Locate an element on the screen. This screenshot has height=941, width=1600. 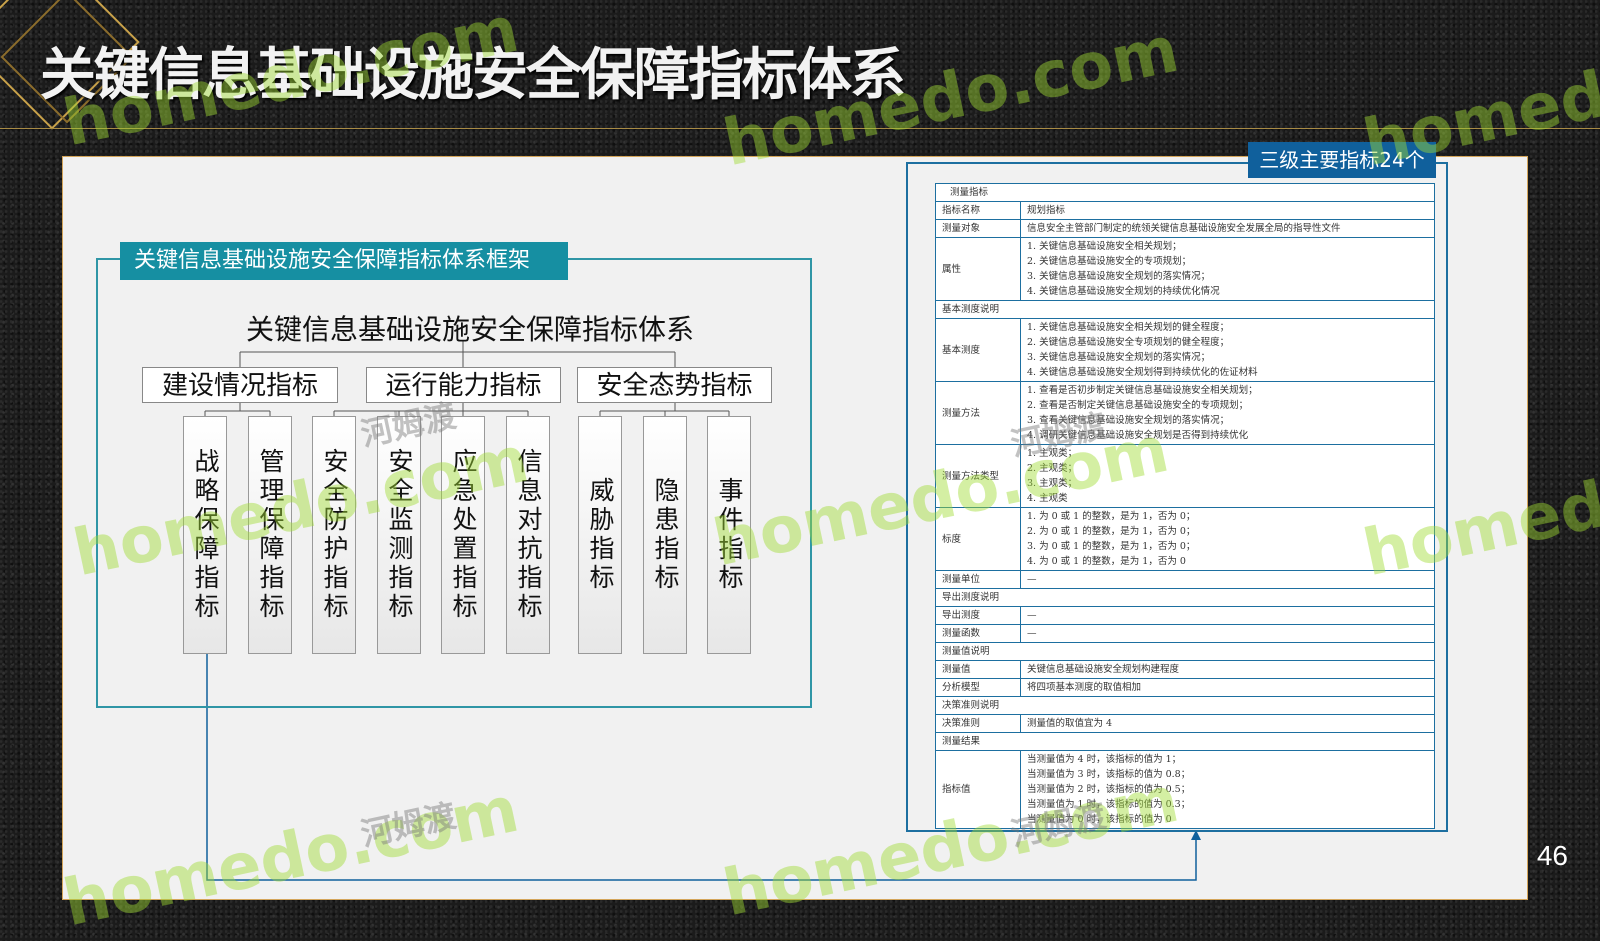
table-row: 测量单位 — is located at coordinates (1185, 579).